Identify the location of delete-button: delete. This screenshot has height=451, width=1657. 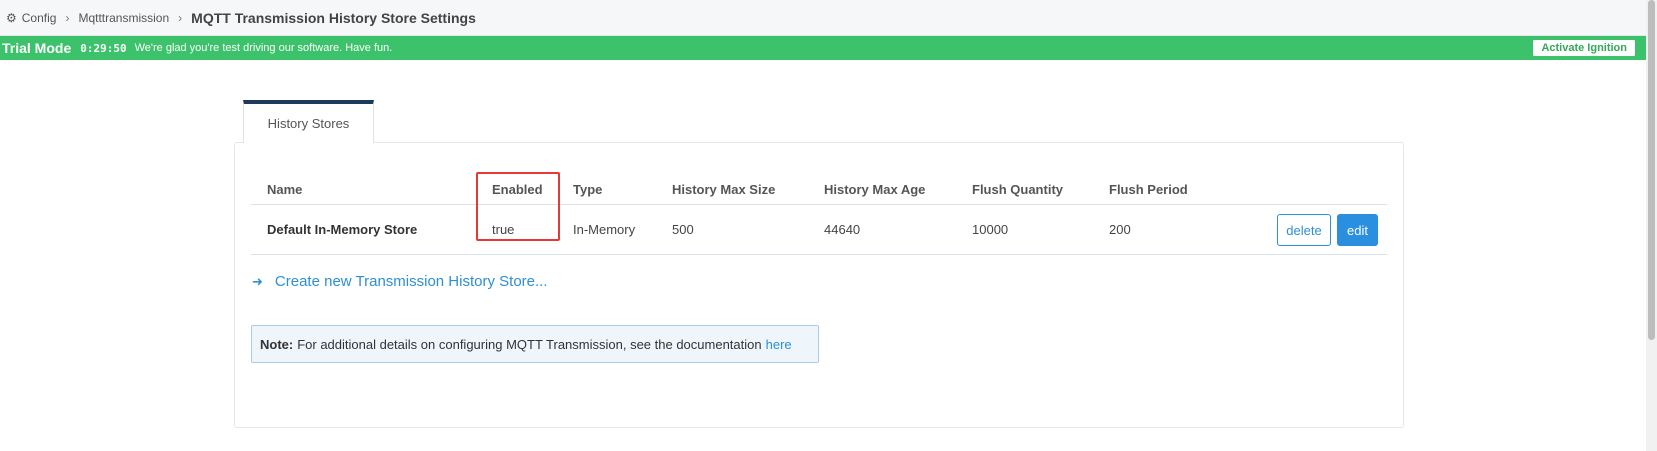
(1304, 230).